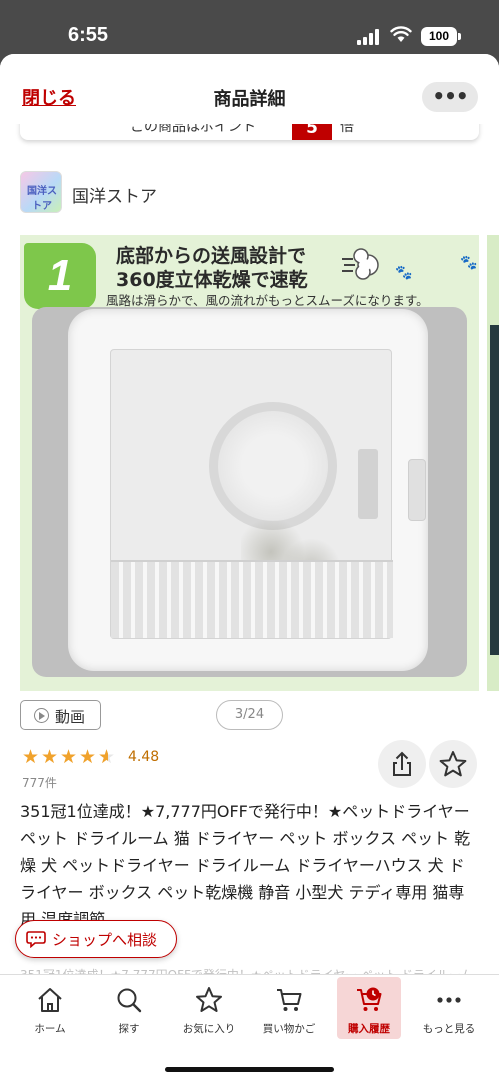  Describe the element at coordinates (42, 199) in the screenshot. I see `shop-logo-text: 国洋ストア` at that location.